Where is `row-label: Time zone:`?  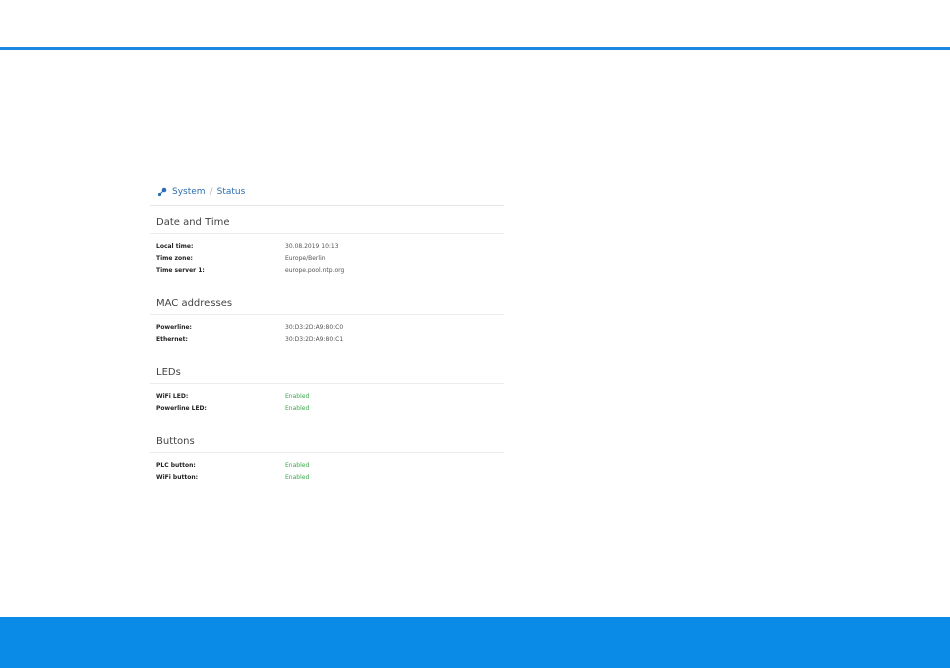
row-label: Time zone: is located at coordinates (174, 258).